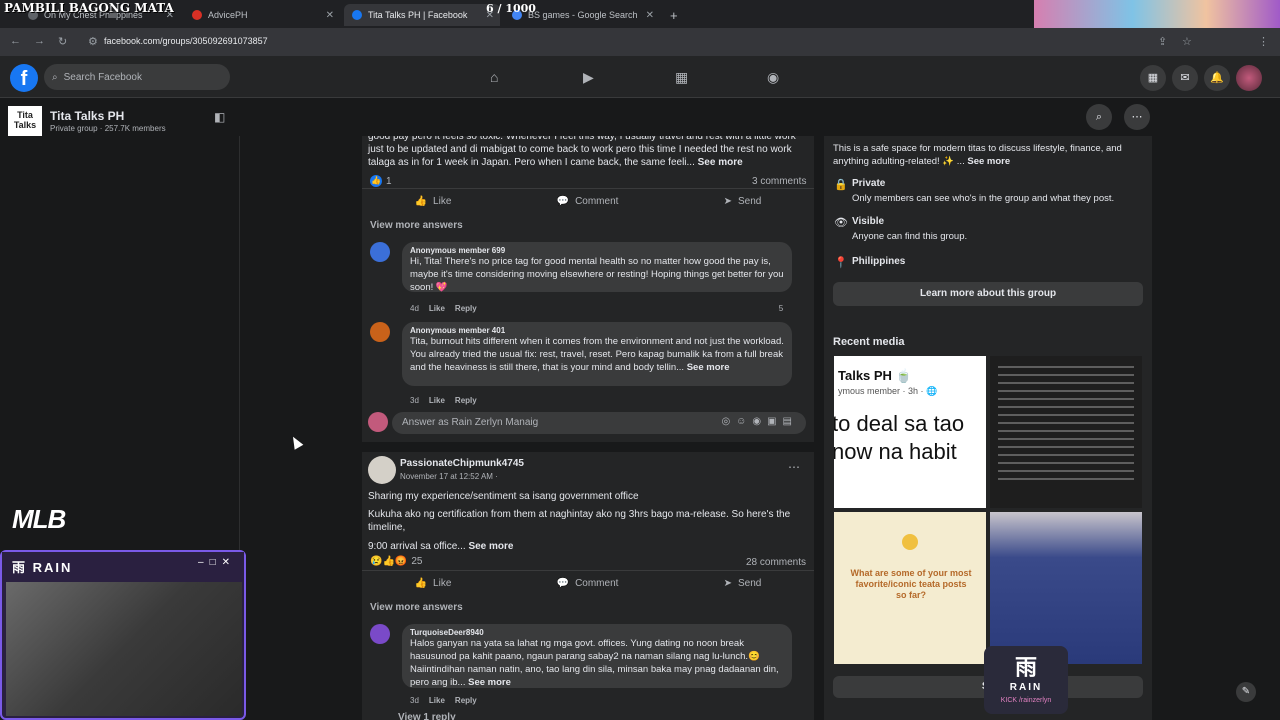  Describe the element at coordinates (597, 632) in the screenshot. I see `comment-author: TurquoiseDeer8940` at that location.